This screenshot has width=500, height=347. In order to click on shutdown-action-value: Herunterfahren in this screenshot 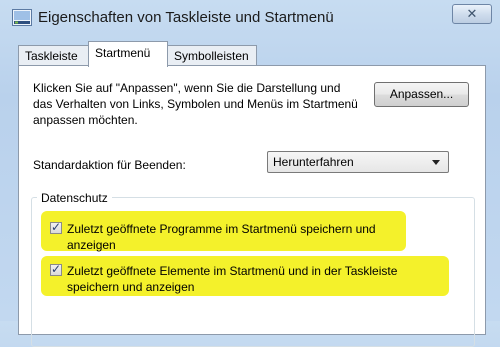, I will do `click(313, 162)`.